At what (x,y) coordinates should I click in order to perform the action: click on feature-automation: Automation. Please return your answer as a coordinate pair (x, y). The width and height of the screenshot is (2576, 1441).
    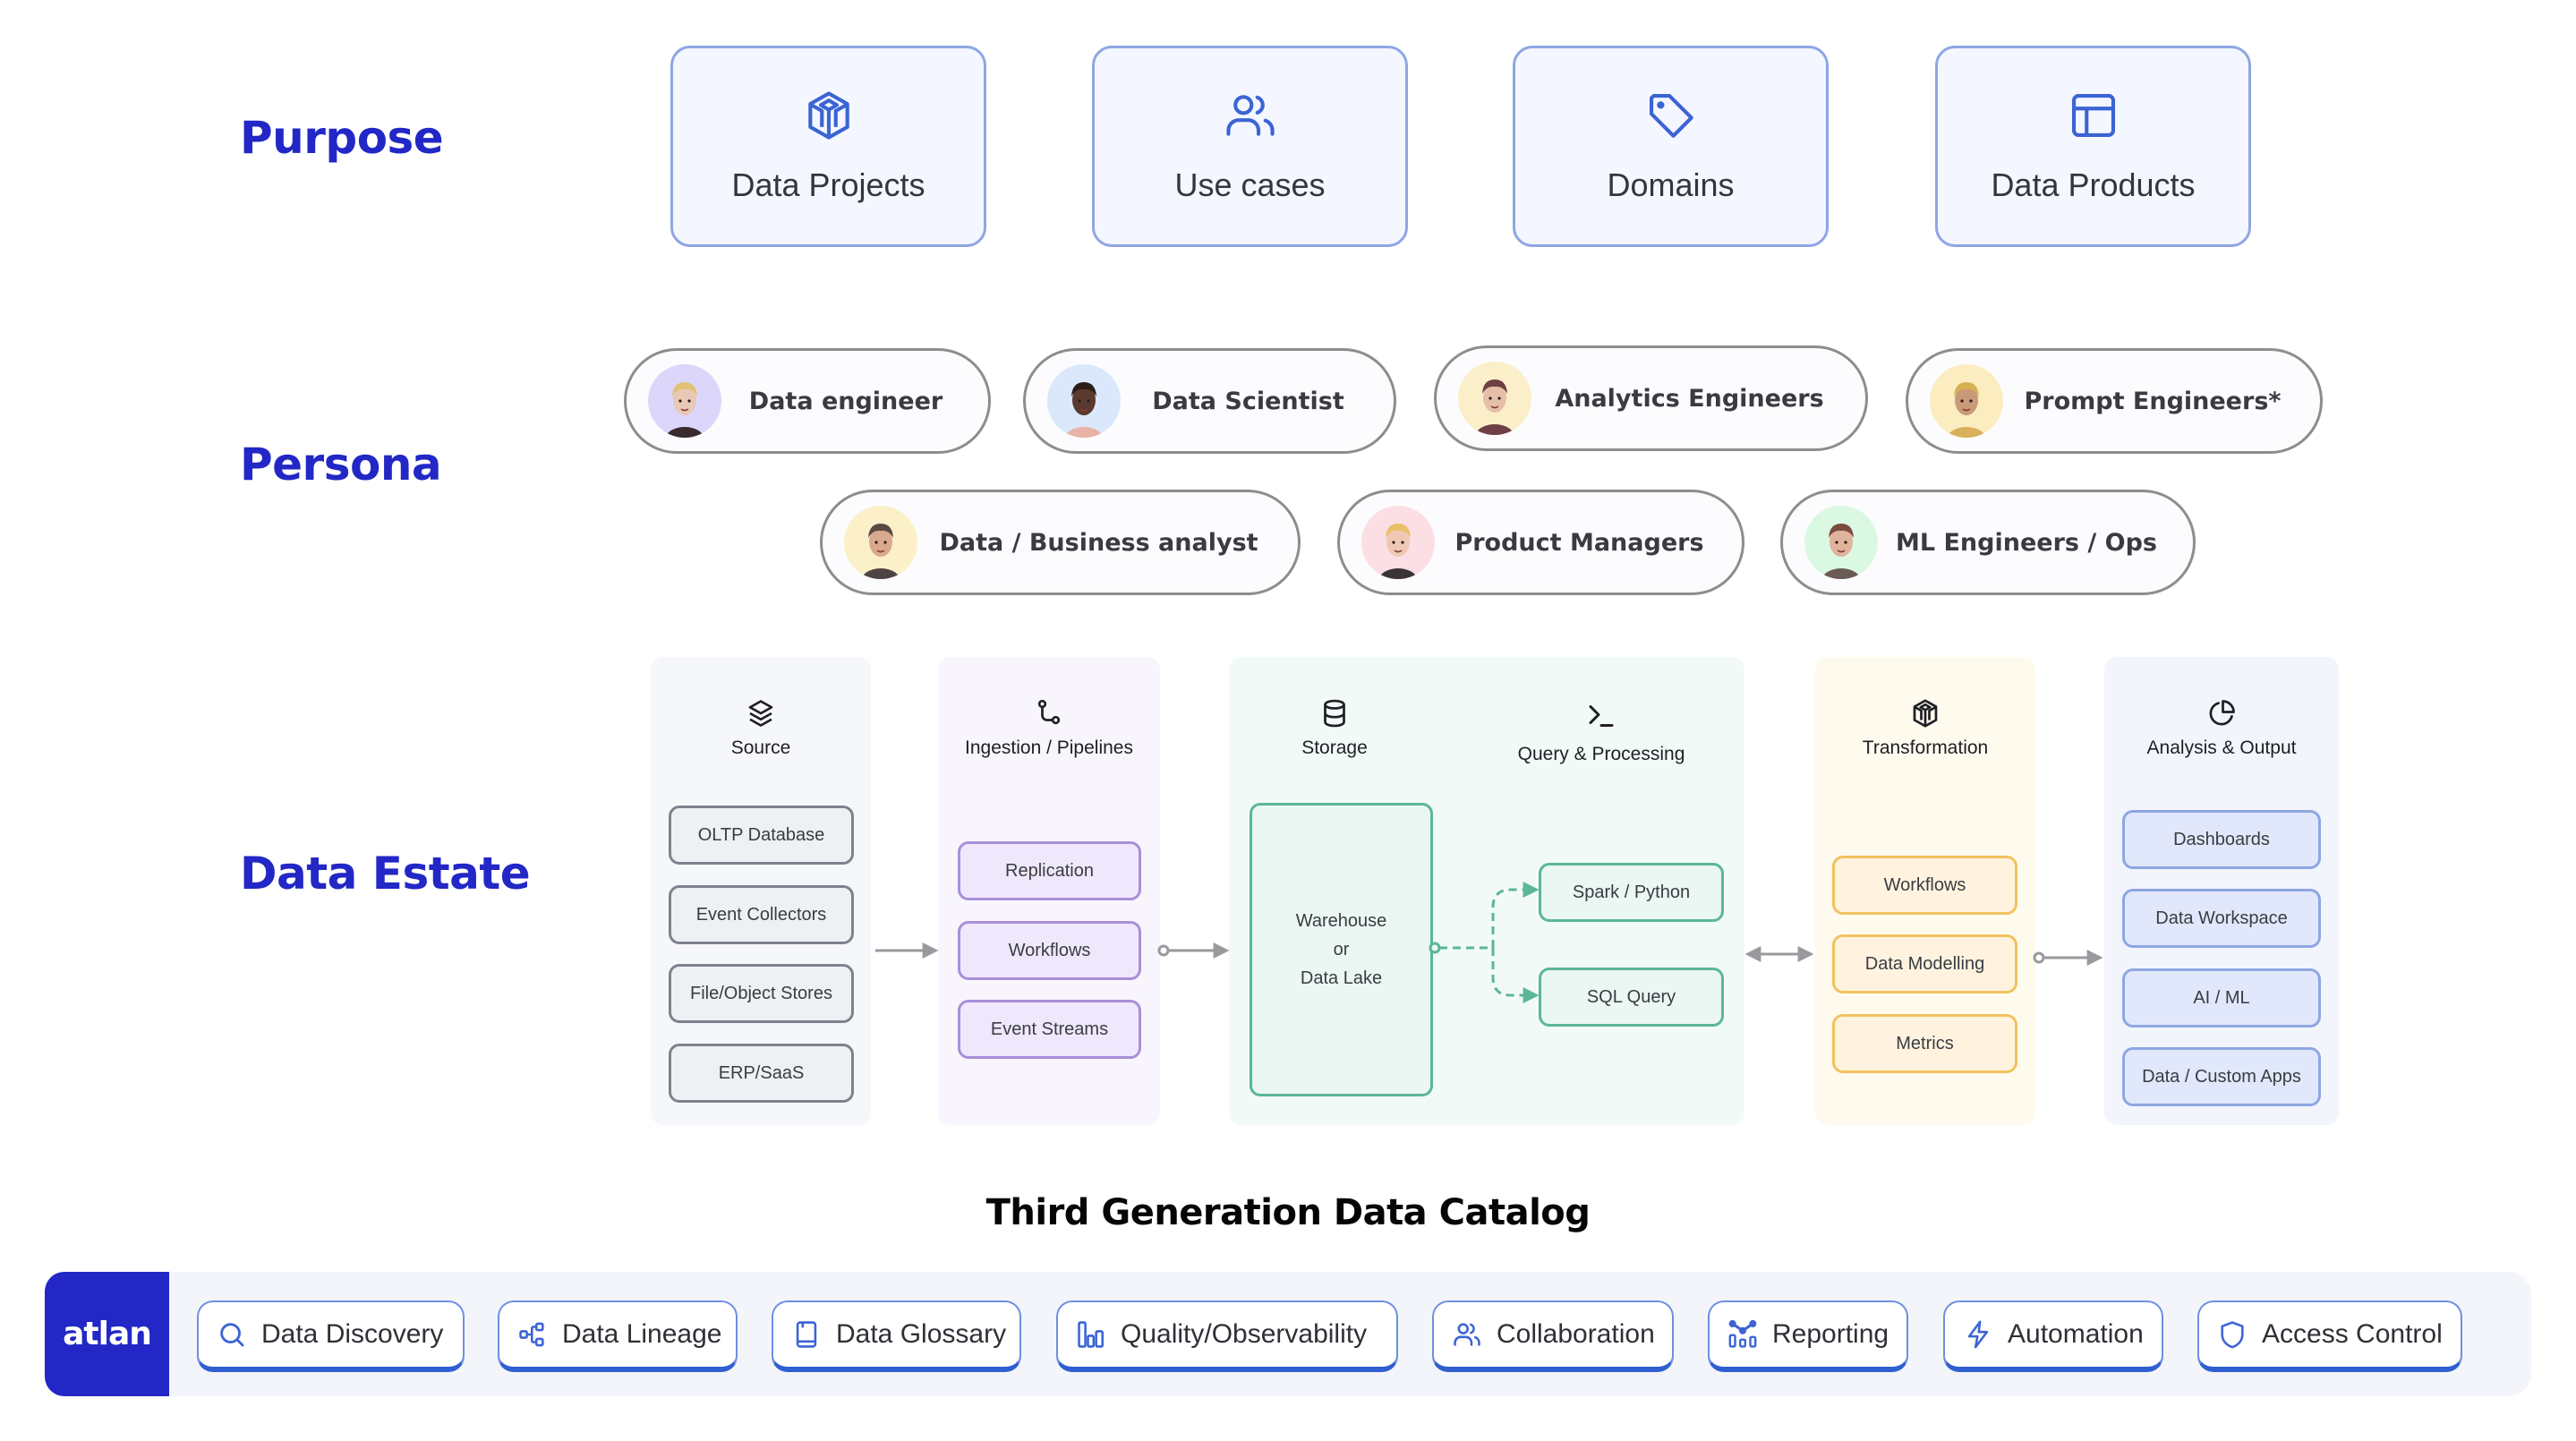
    Looking at the image, I should click on (2053, 1336).